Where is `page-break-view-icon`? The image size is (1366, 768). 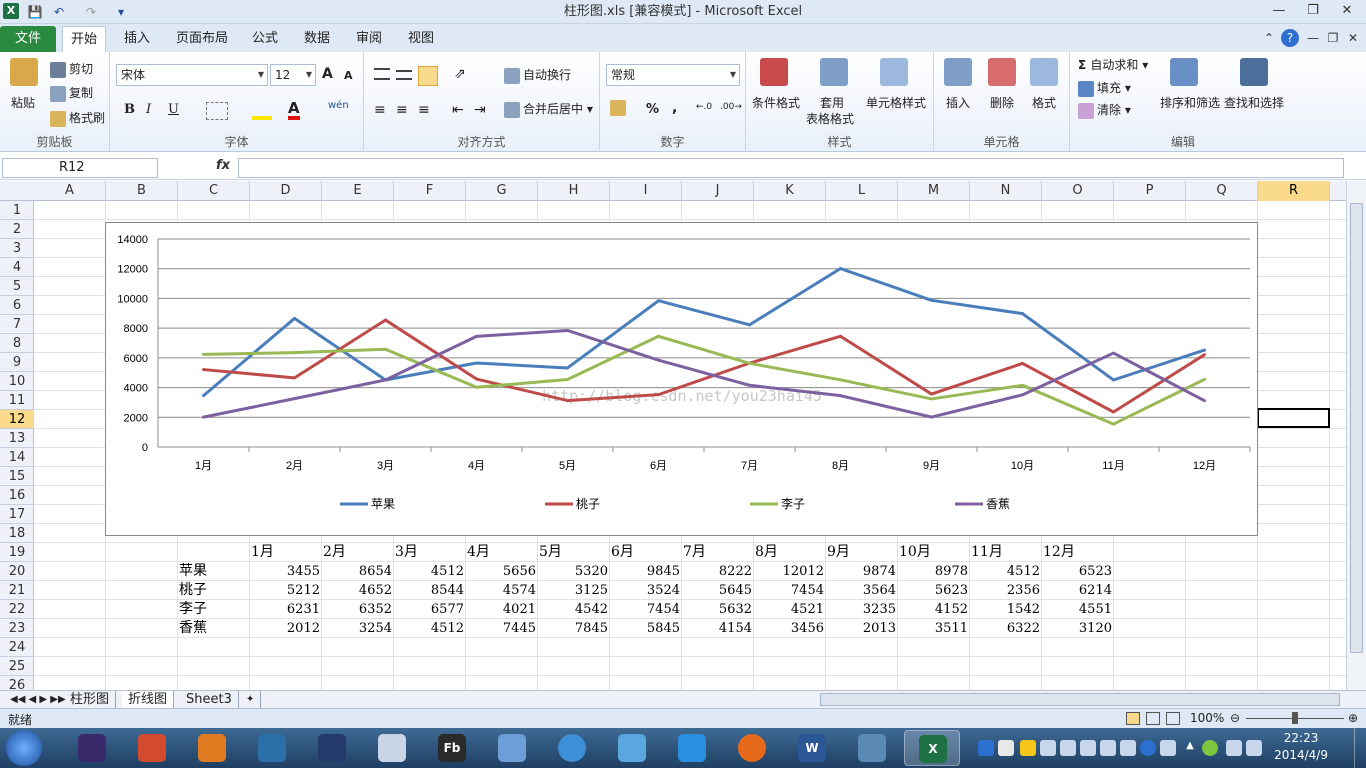 page-break-view-icon is located at coordinates (1173, 718).